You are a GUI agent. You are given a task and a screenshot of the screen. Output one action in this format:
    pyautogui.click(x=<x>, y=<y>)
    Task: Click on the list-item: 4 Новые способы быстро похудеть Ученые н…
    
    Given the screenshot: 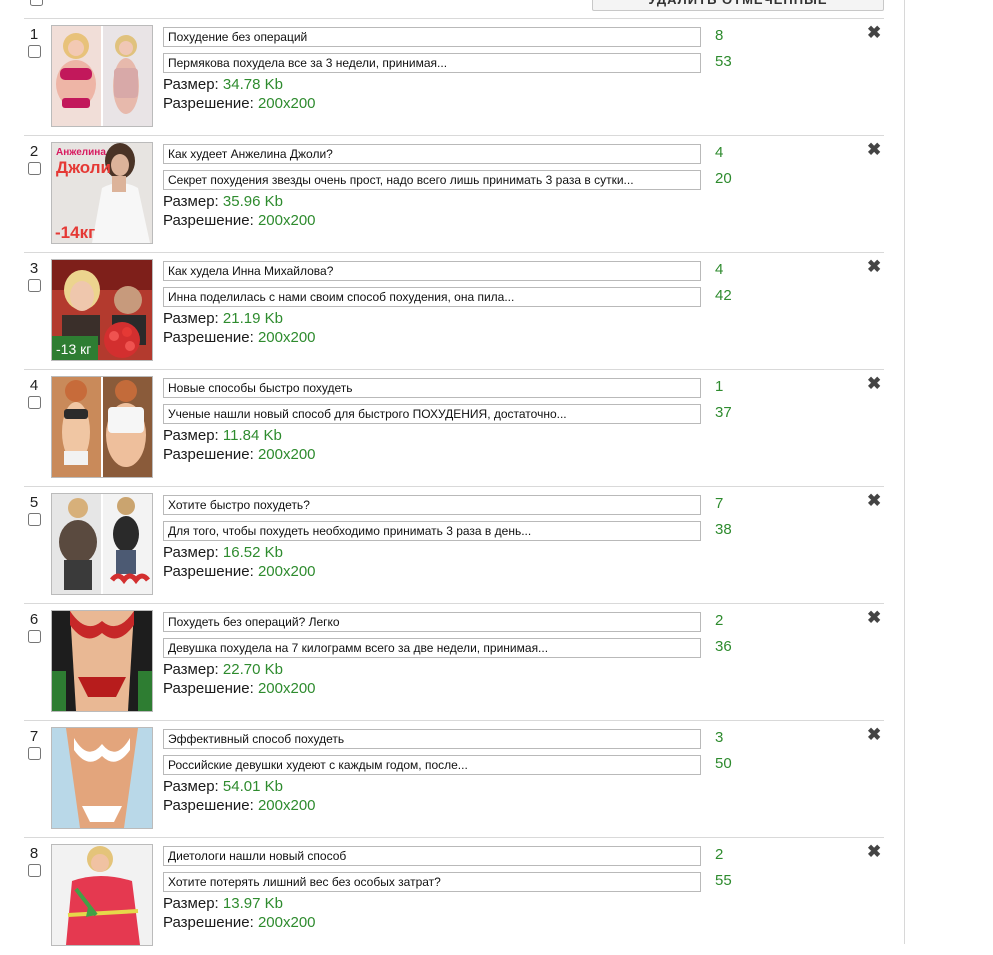 What is the action you would take?
    pyautogui.click(x=454, y=428)
    